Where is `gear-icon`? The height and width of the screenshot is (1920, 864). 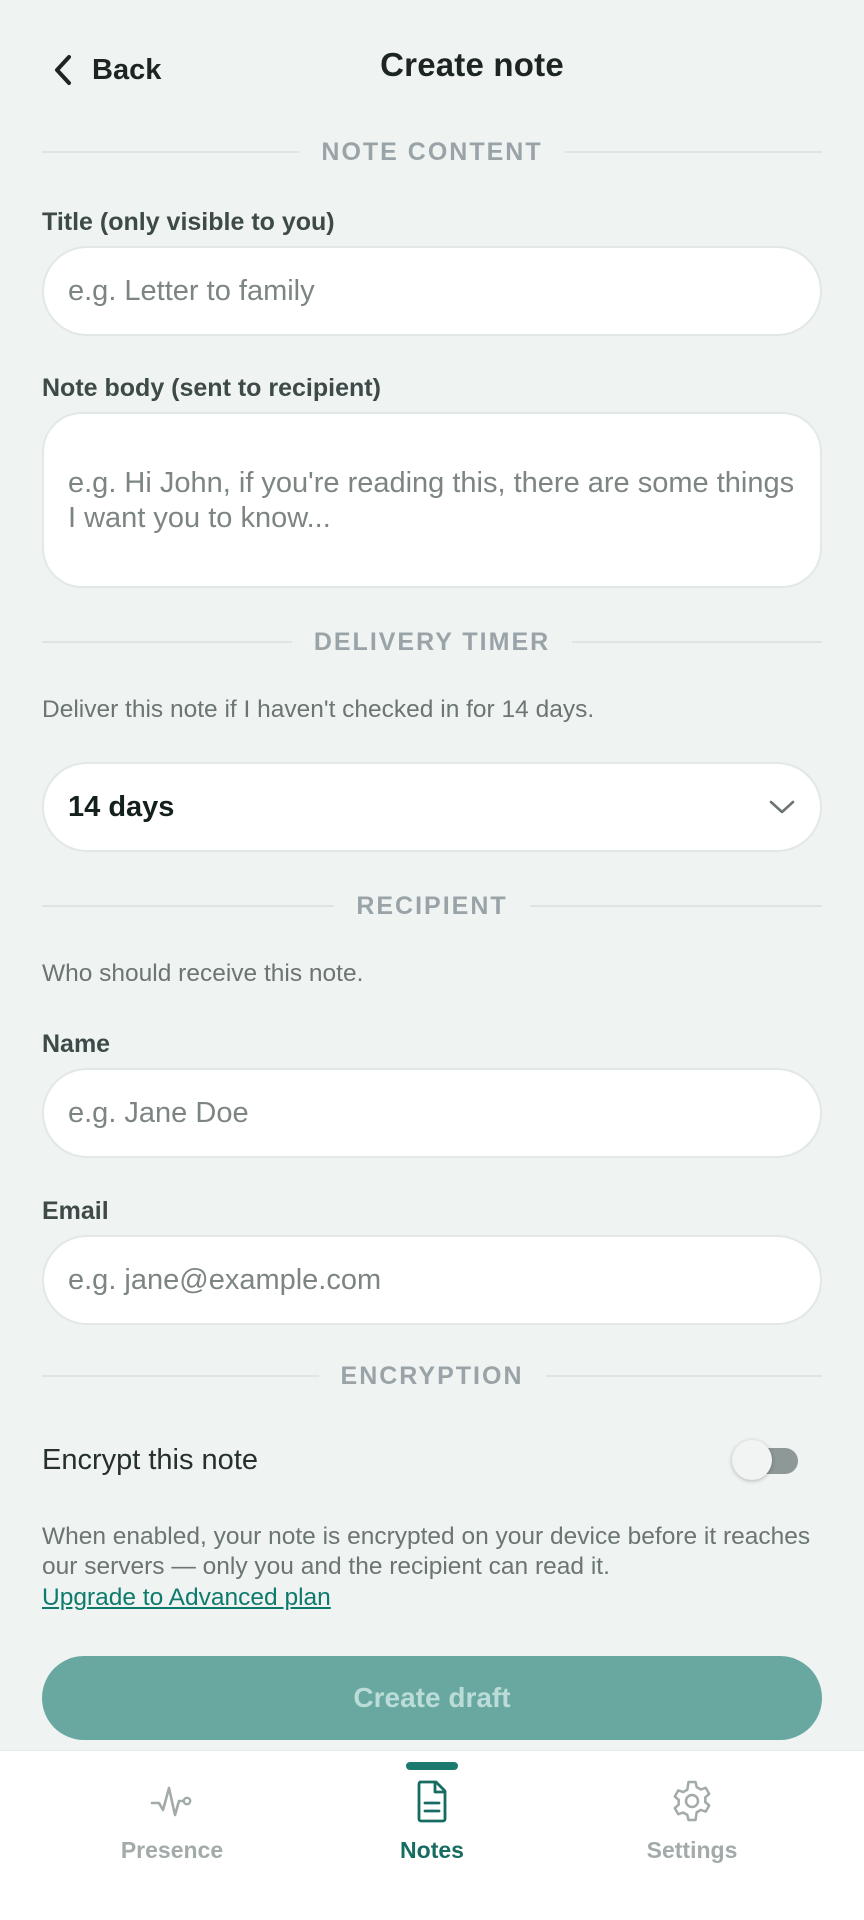 gear-icon is located at coordinates (692, 1801).